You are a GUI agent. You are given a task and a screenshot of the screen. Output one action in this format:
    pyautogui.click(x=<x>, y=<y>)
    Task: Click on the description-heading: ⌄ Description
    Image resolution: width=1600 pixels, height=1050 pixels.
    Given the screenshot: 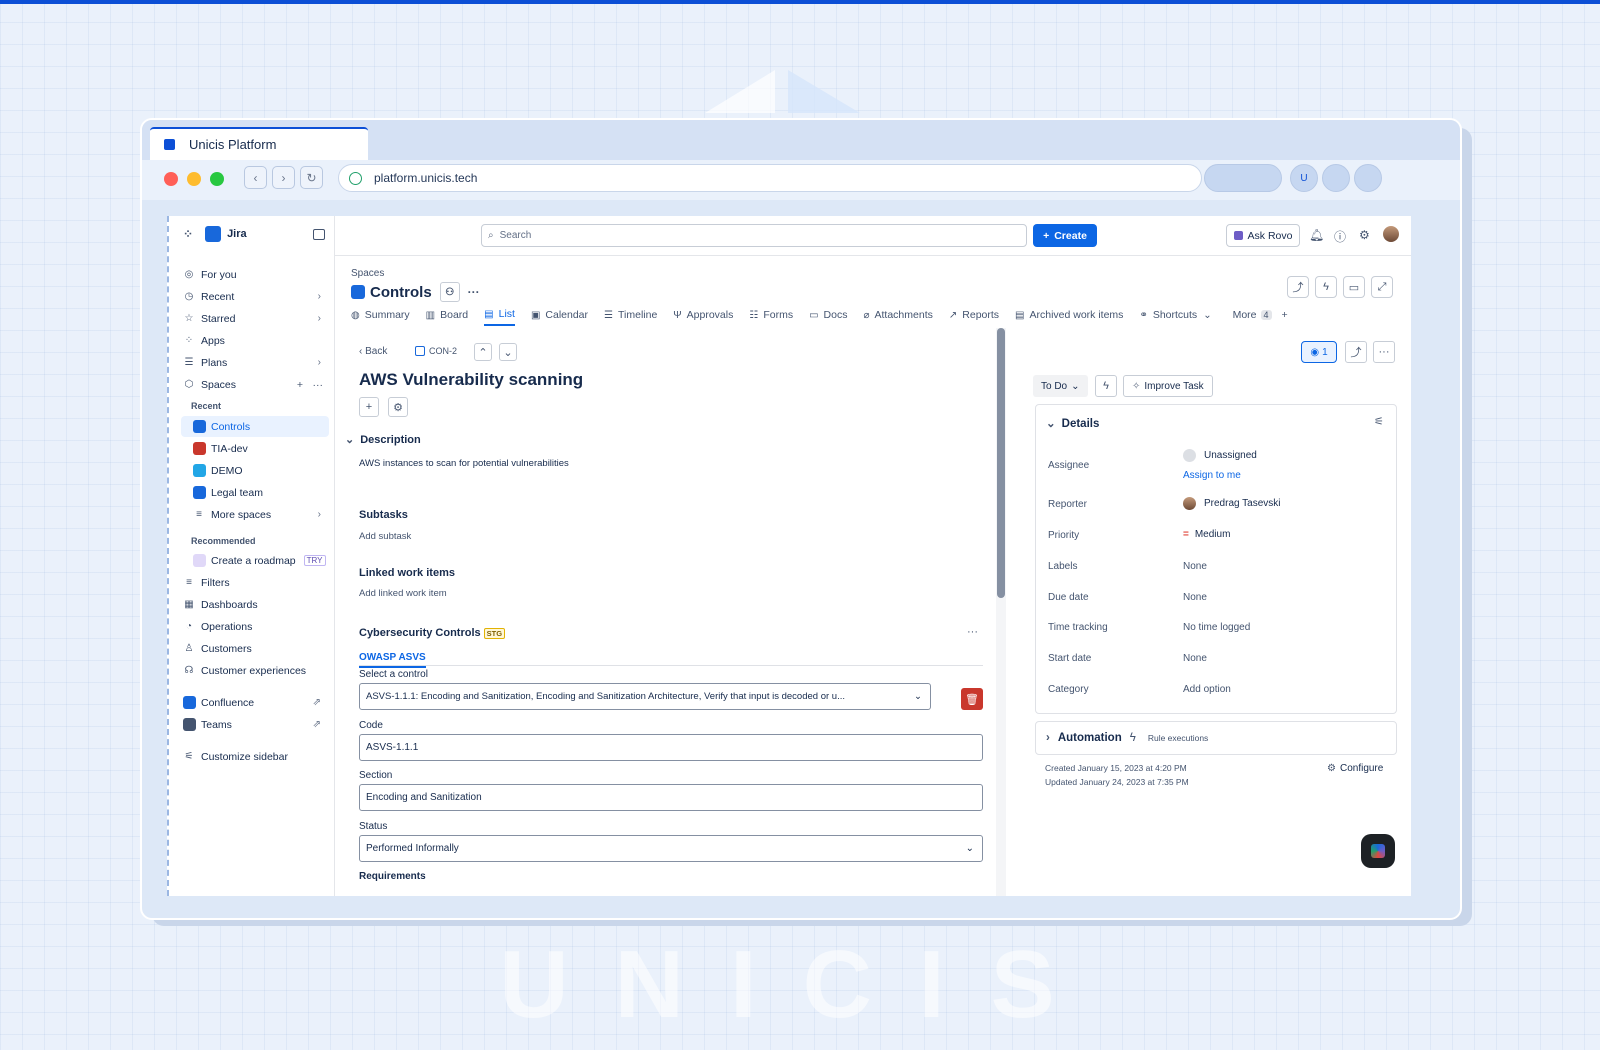 What is the action you would take?
    pyautogui.click(x=383, y=439)
    